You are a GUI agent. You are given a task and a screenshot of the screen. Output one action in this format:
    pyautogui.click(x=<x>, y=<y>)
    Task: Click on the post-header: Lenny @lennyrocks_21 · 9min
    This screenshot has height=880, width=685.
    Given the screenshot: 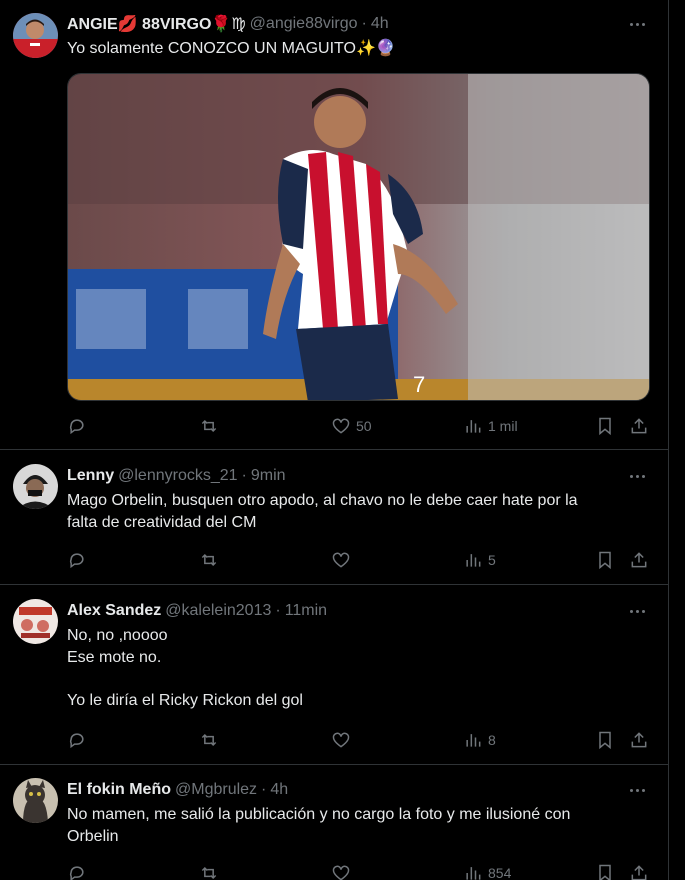 What is the action you would take?
    pyautogui.click(x=176, y=476)
    